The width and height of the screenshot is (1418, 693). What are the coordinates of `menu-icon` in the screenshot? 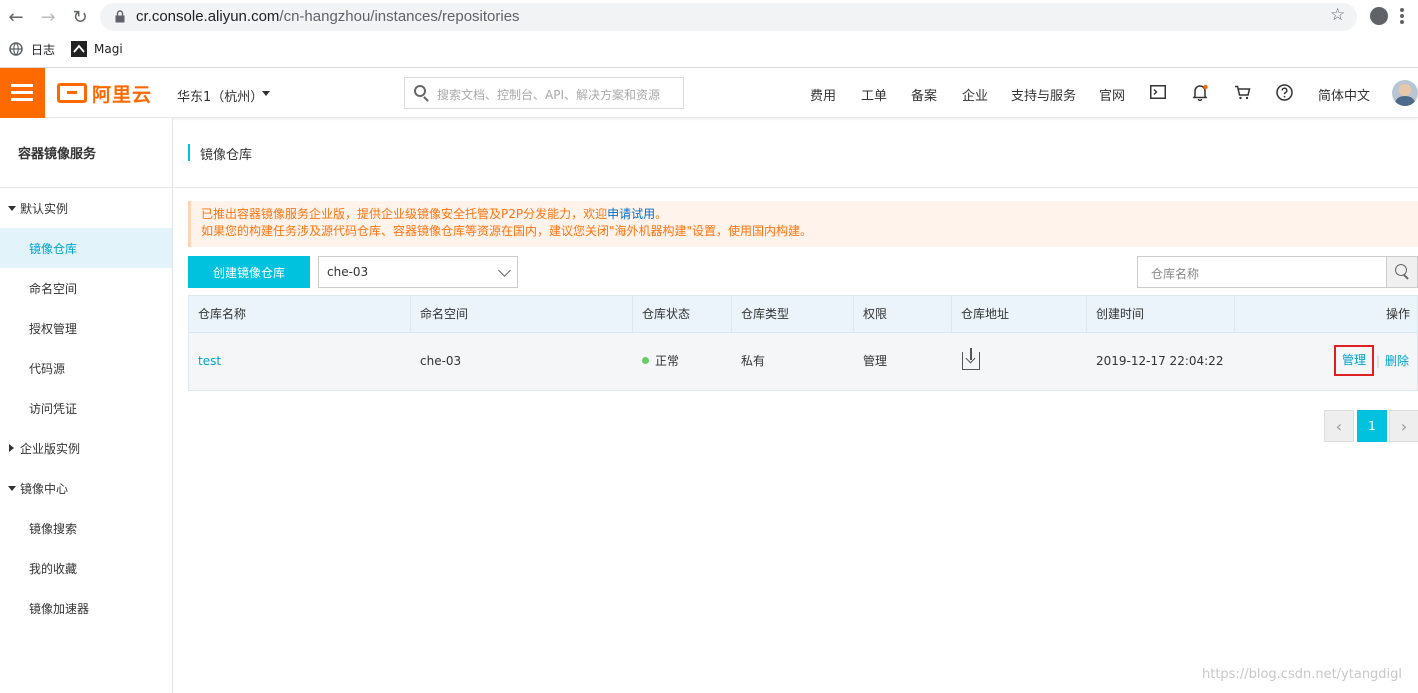 It's located at (22, 93).